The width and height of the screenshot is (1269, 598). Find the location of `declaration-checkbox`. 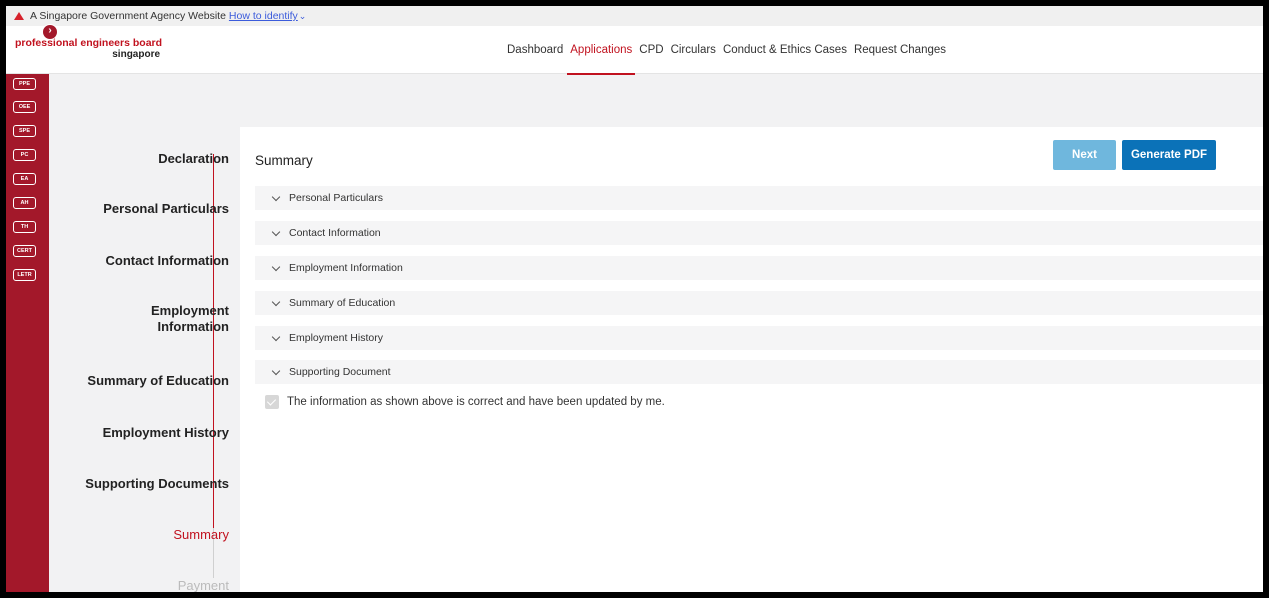

declaration-checkbox is located at coordinates (272, 402).